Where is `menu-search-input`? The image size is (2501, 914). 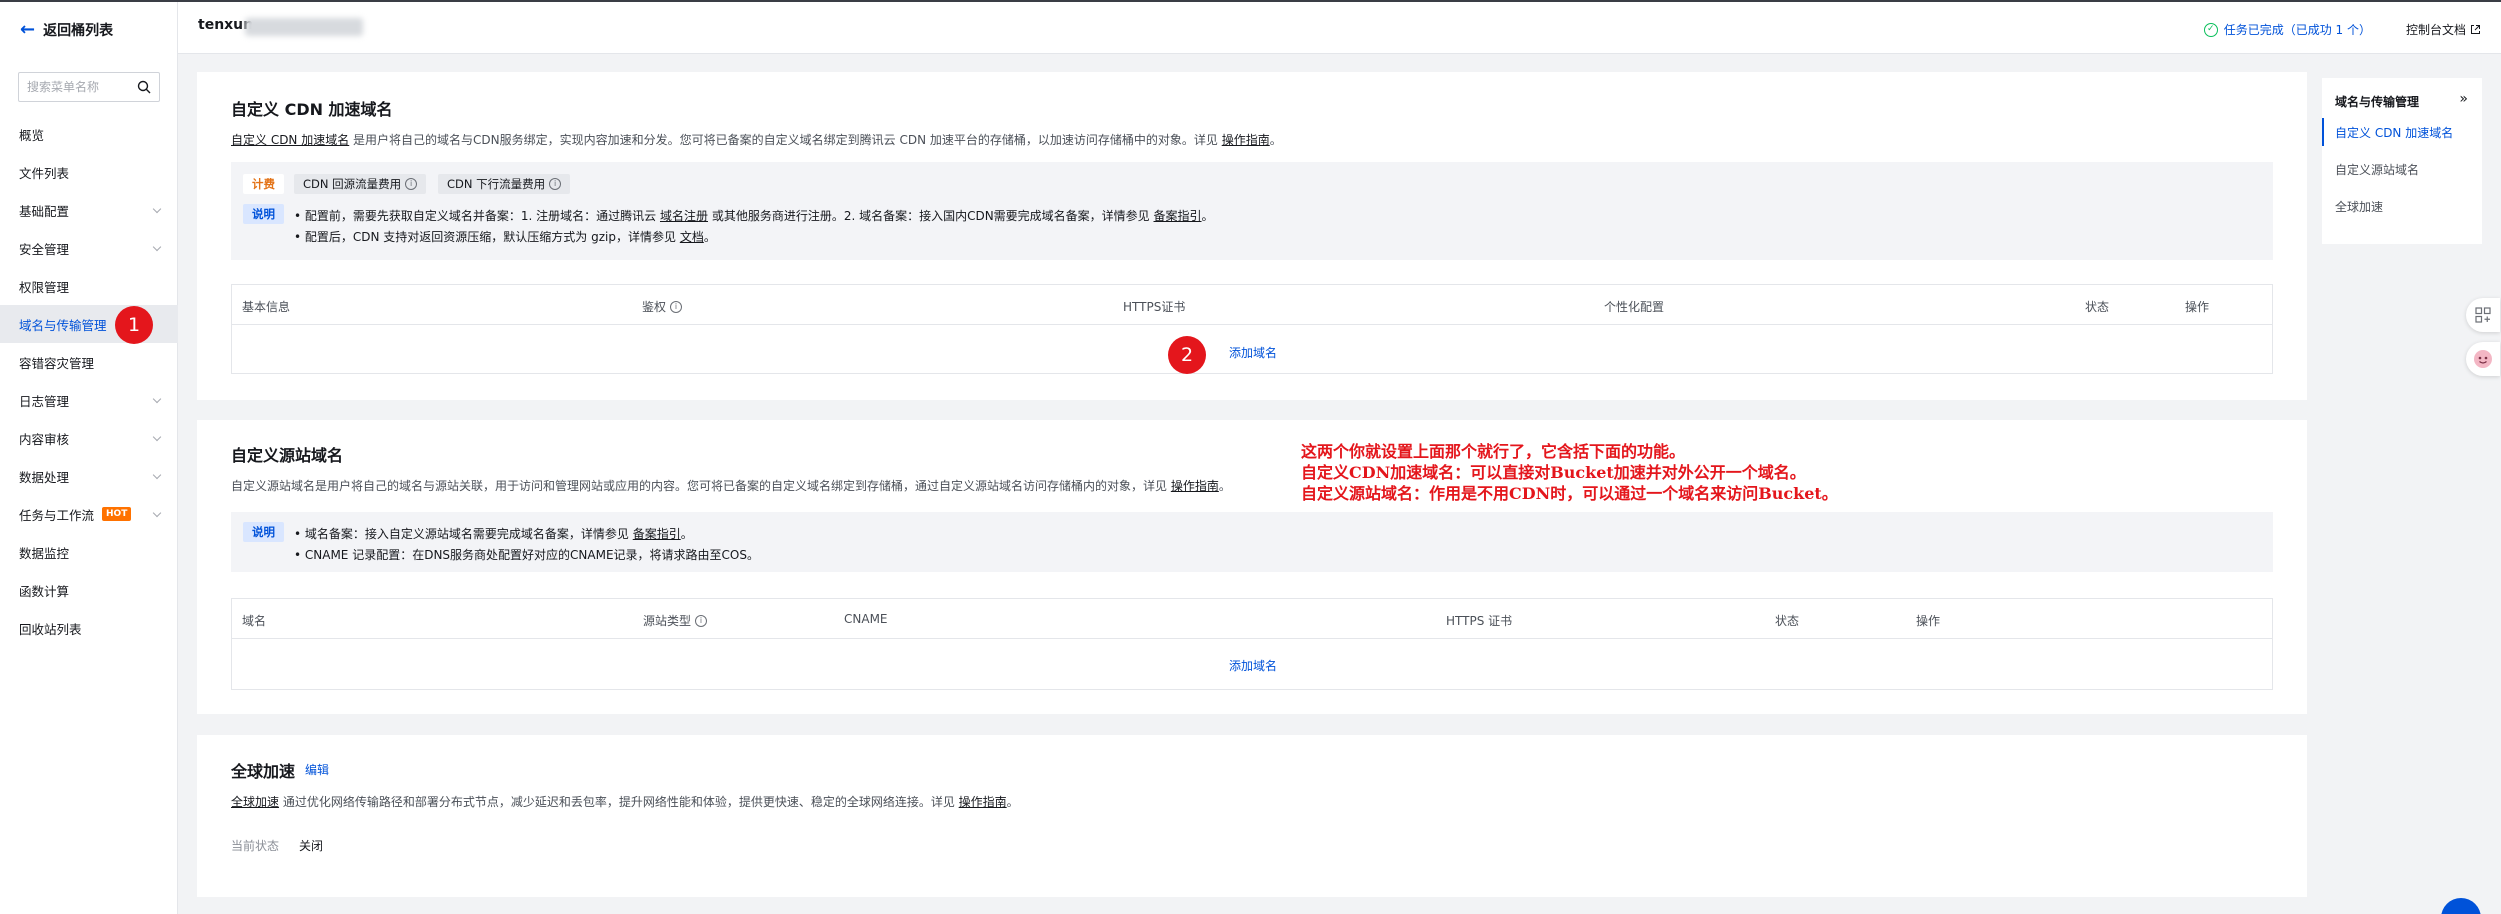 menu-search-input is located at coordinates (82, 87).